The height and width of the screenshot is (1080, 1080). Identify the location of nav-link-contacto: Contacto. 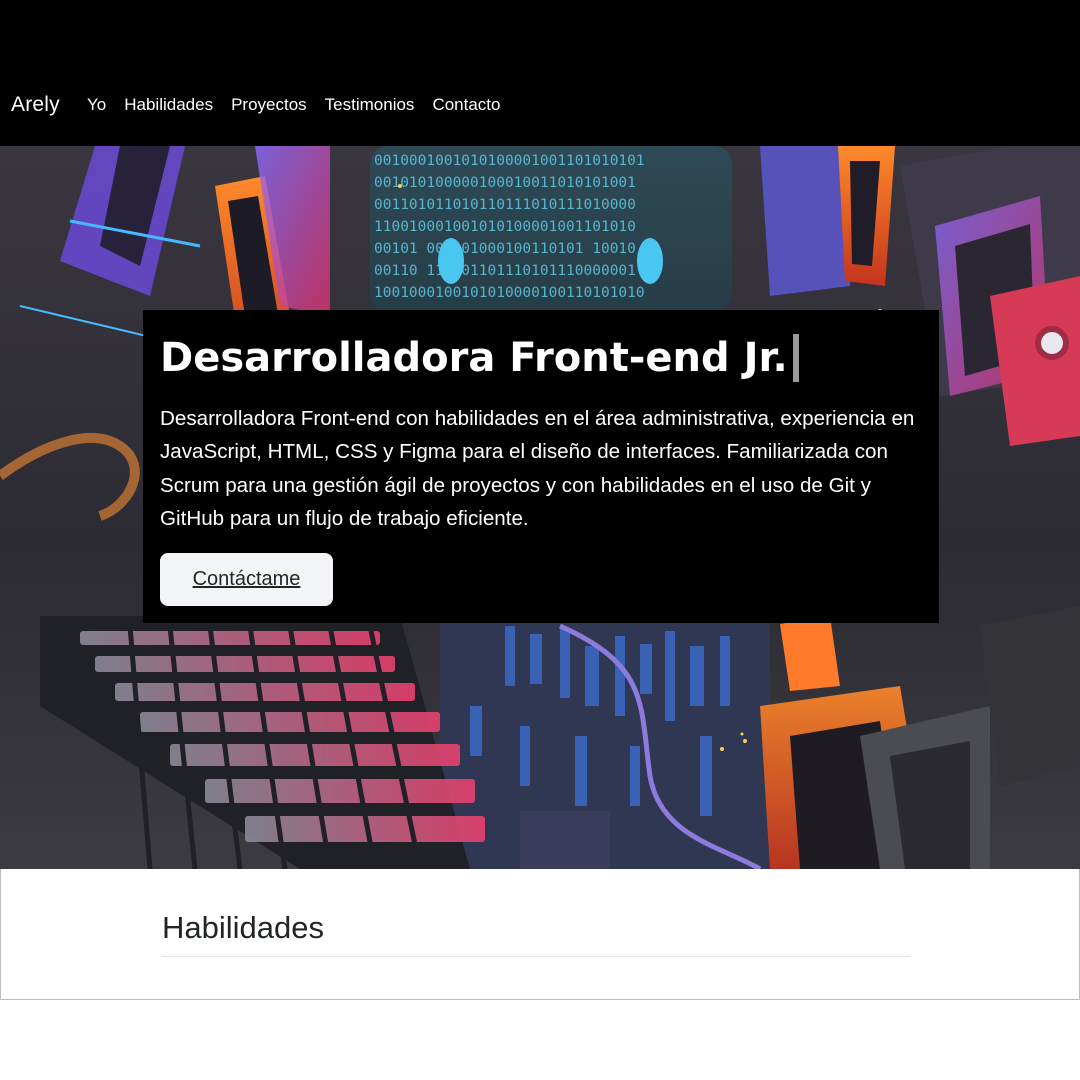
(466, 105).